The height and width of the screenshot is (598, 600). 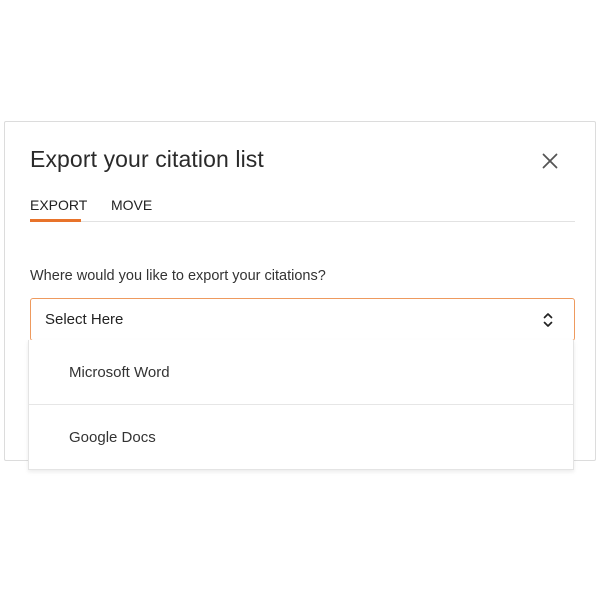 I want to click on option-label: Microsoft Word, so click(x=119, y=372).